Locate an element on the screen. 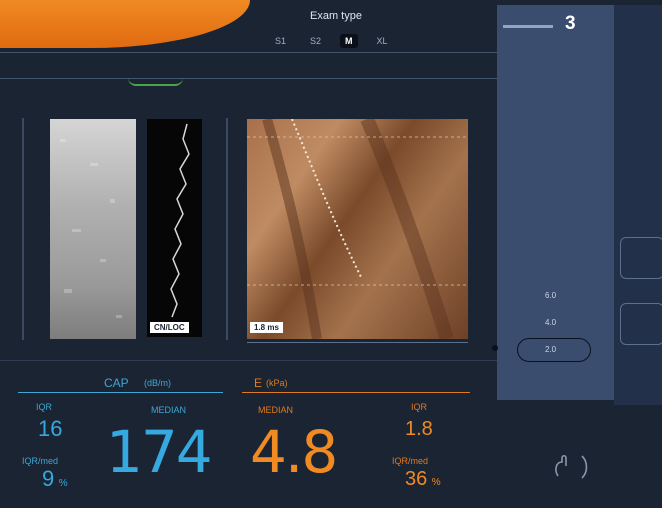 Image resolution: width=662 pixels, height=508 pixels. probe-type-title: Exam type is located at coordinates (336, 16).